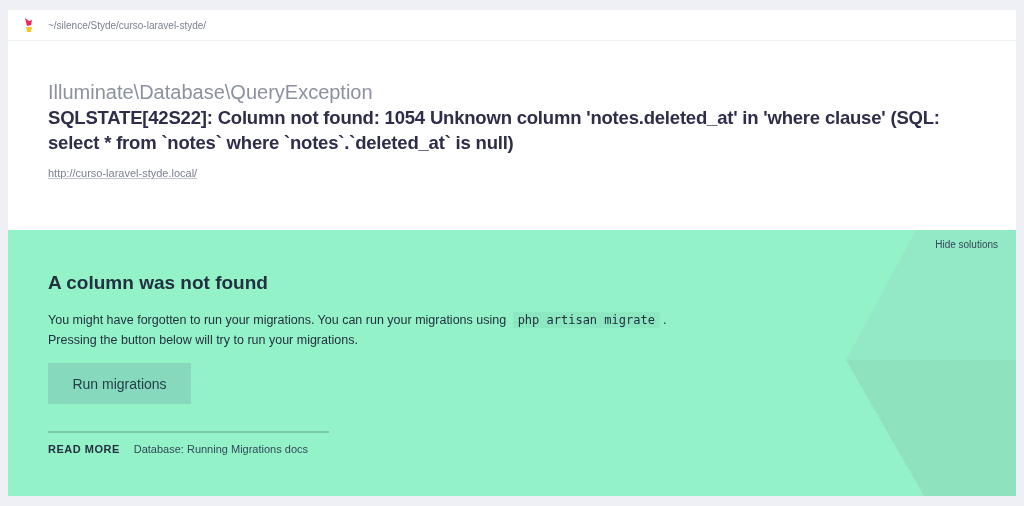  I want to click on read-more-label: READ MORE, so click(84, 449).